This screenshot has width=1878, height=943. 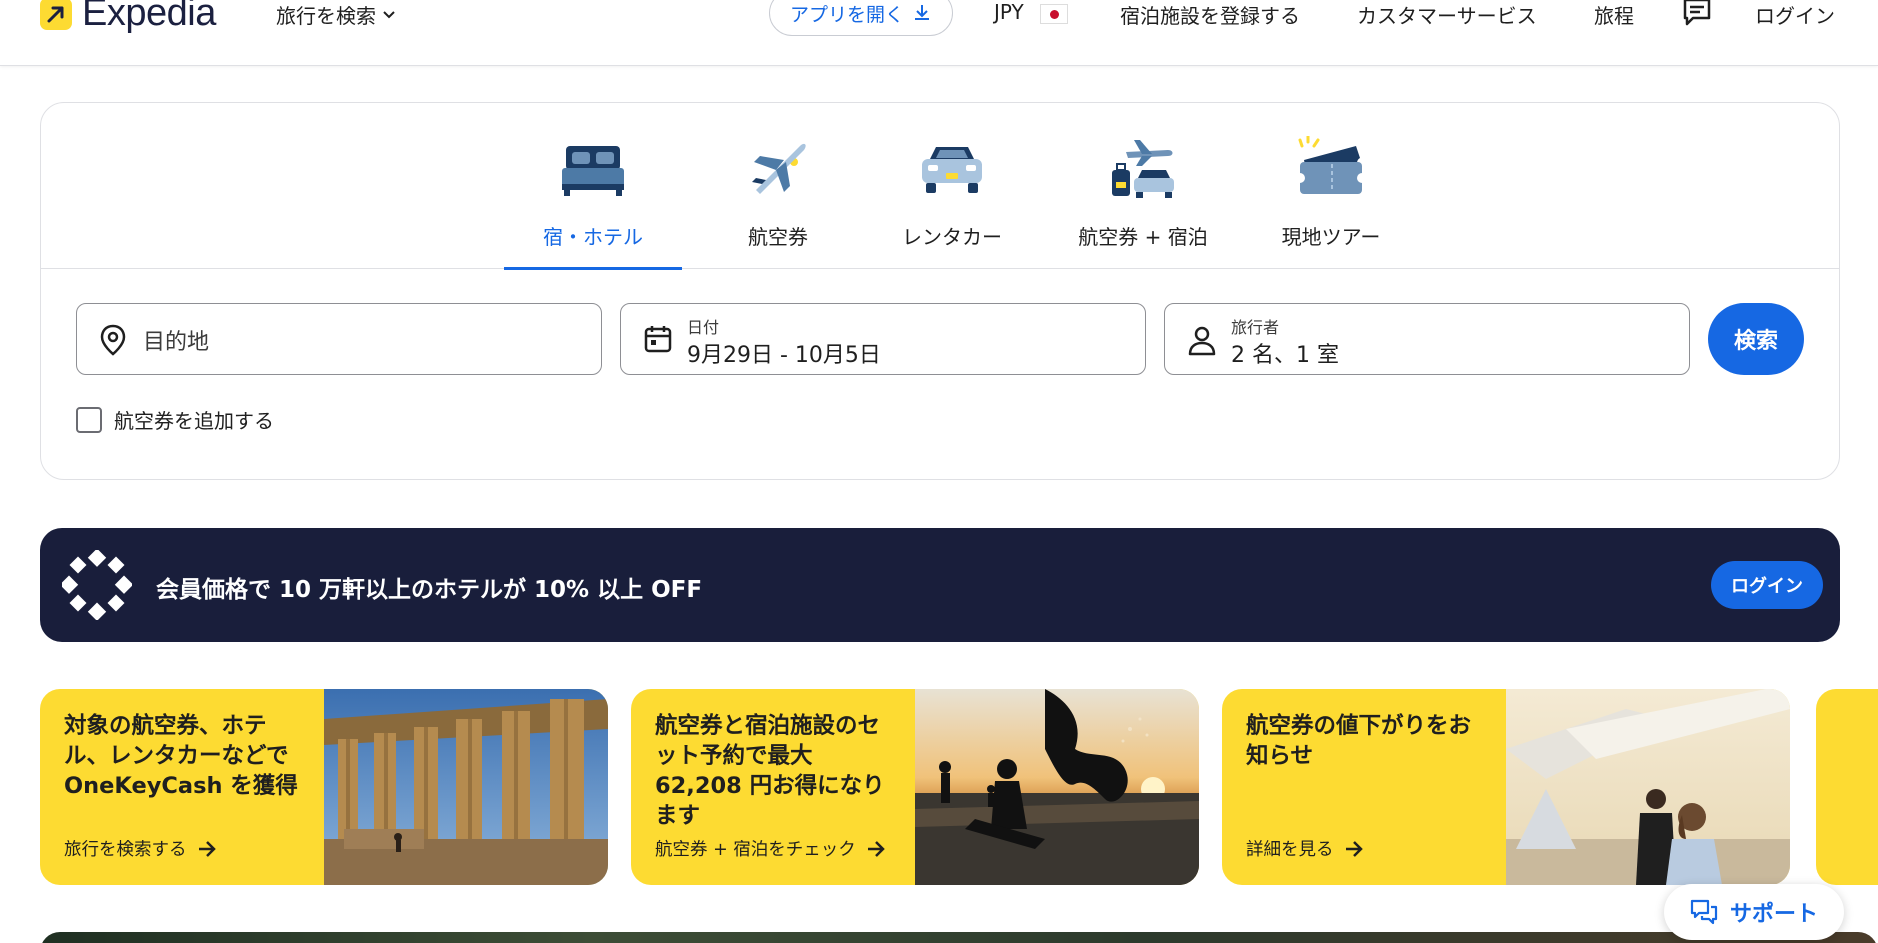 What do you see at coordinates (1143, 168) in the screenshot?
I see `flight-hotel-icon` at bounding box center [1143, 168].